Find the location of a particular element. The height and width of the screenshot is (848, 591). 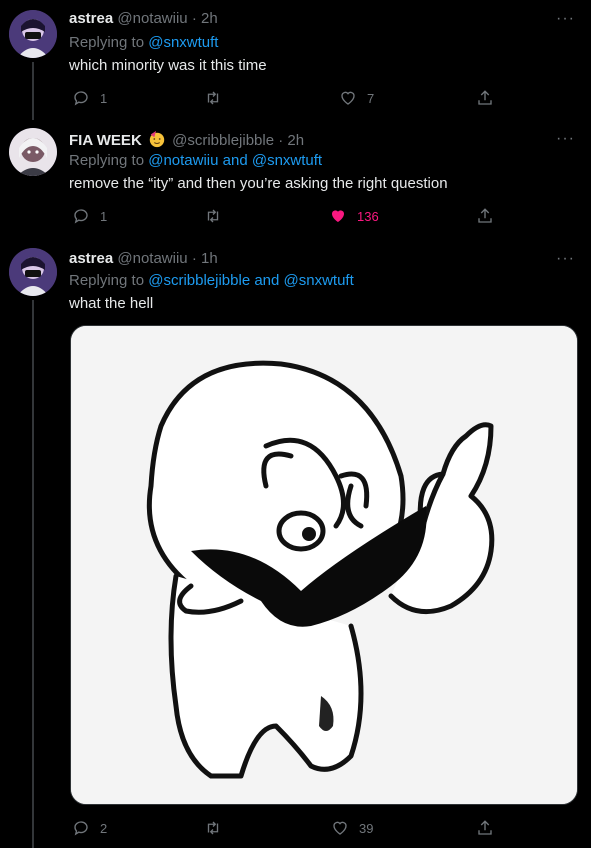

reply-button: 2 is located at coordinates (89, 828).